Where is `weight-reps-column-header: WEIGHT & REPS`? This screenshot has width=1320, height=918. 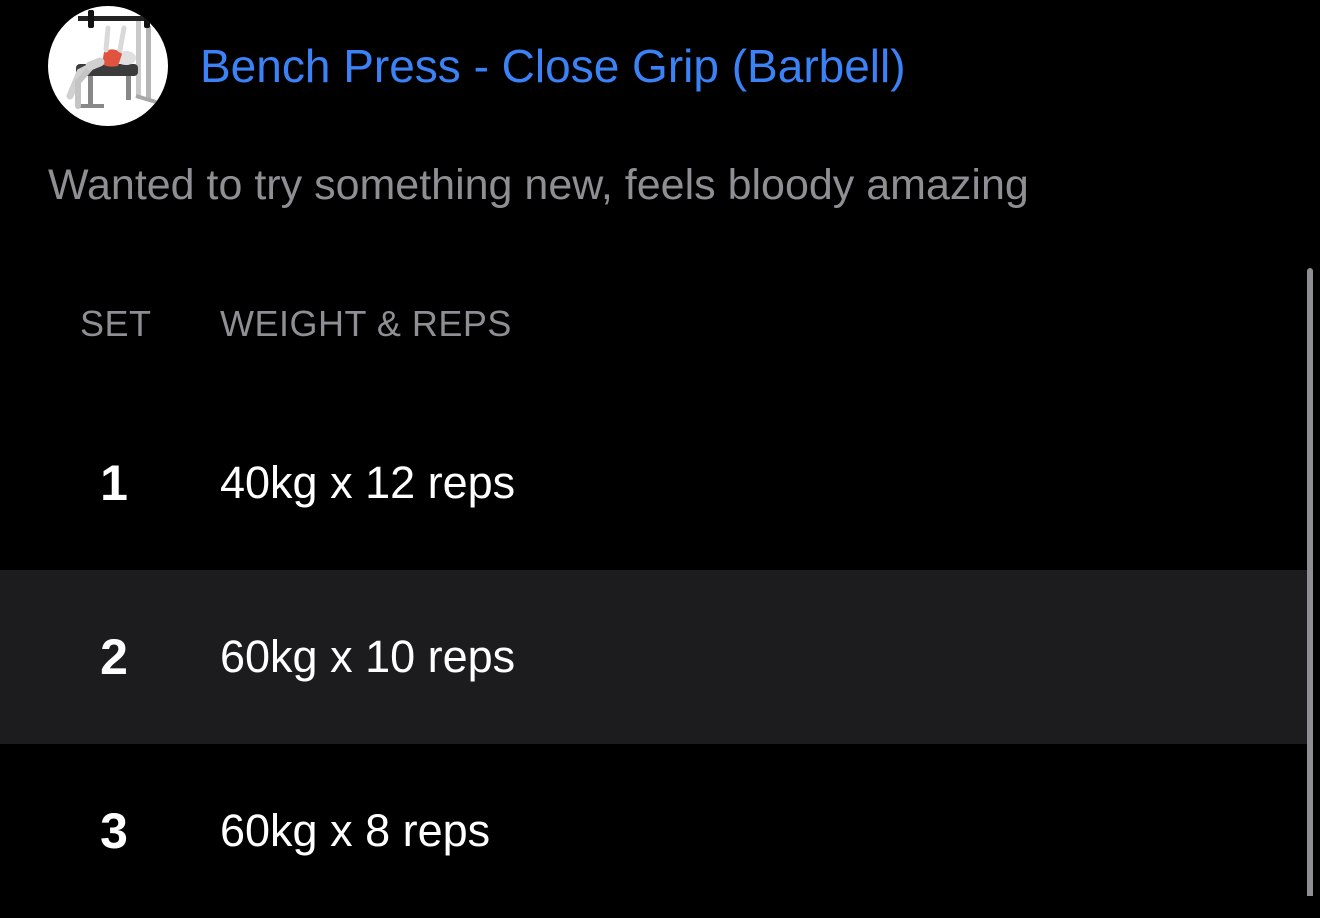
weight-reps-column-header: WEIGHT & REPS is located at coordinates (366, 323).